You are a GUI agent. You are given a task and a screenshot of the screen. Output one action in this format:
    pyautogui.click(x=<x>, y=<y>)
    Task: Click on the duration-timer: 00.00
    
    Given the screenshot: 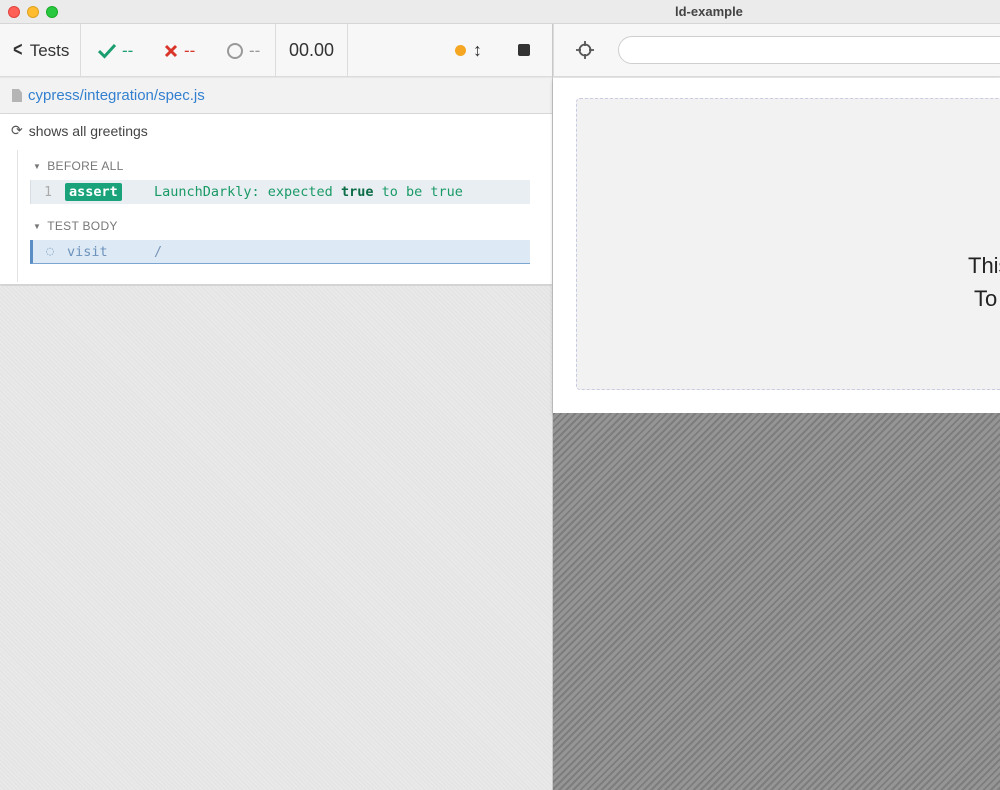 What is the action you would take?
    pyautogui.click(x=312, y=50)
    